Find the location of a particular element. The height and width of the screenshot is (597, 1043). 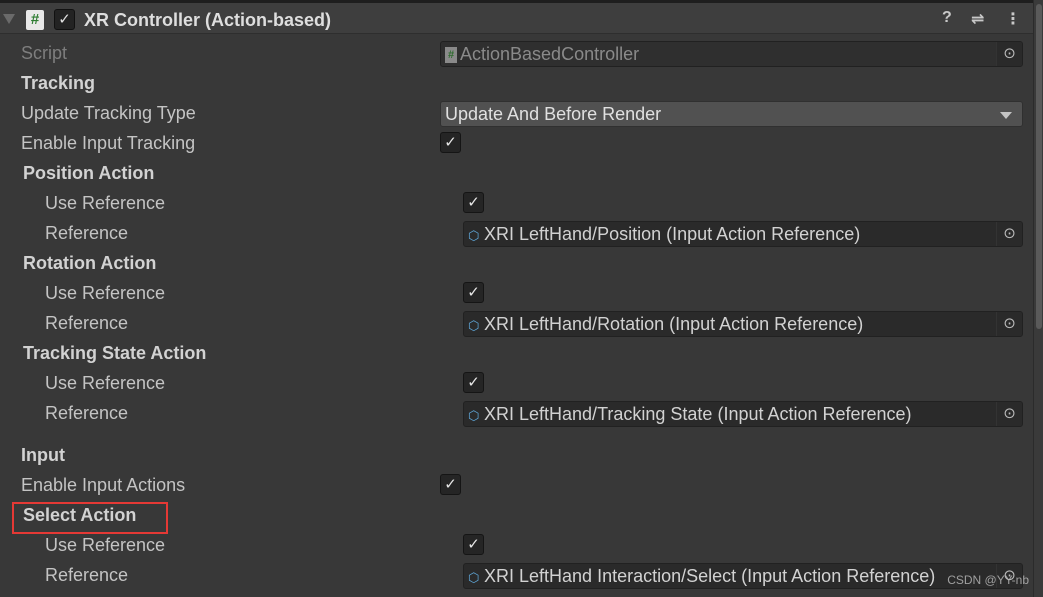

object-field: # ActionBasedController ⊙ is located at coordinates (731, 54).